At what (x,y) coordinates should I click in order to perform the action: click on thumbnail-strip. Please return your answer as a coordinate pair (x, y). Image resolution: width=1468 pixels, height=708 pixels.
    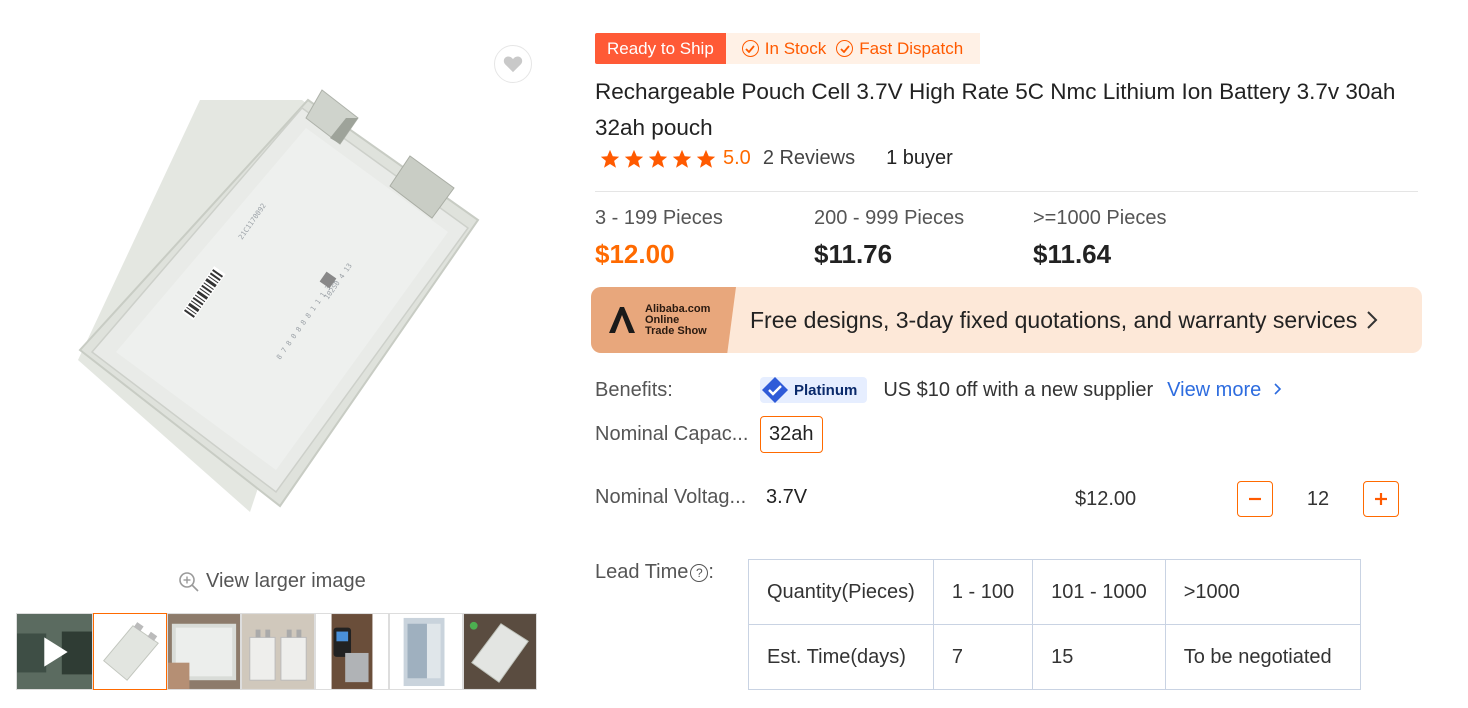
    Looking at the image, I should click on (276, 651).